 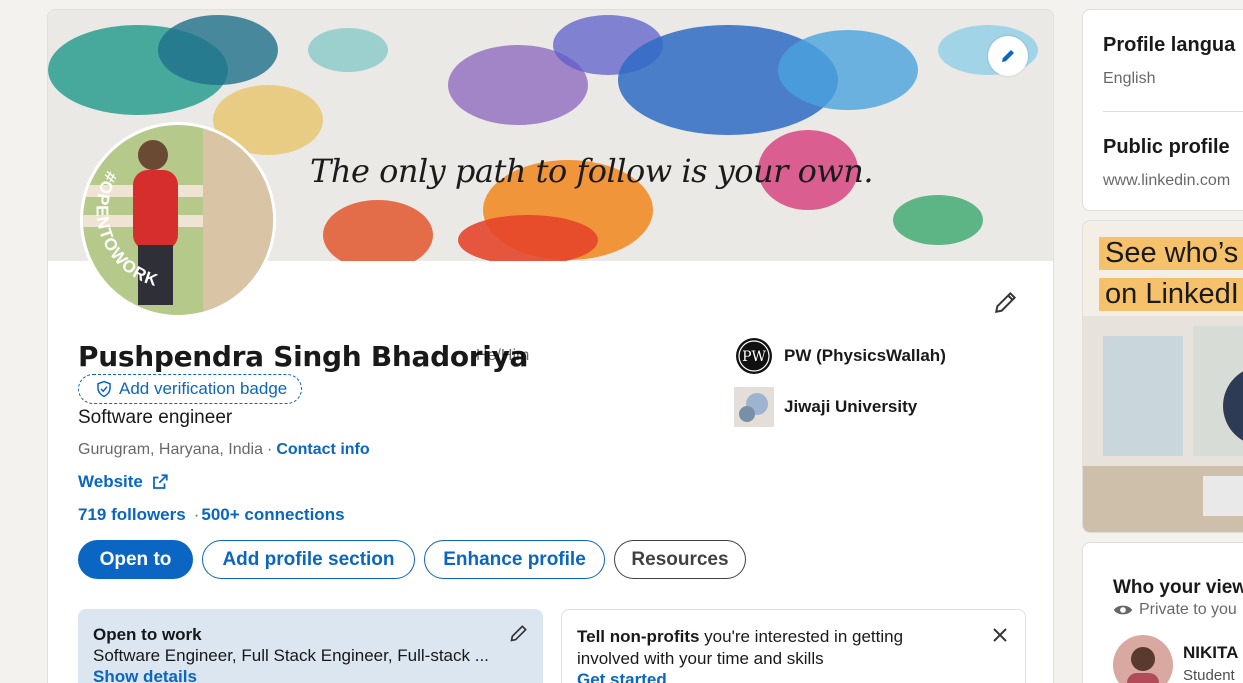 What do you see at coordinates (272, 515) in the screenshot?
I see `connections-link: 500+ connections` at bounding box center [272, 515].